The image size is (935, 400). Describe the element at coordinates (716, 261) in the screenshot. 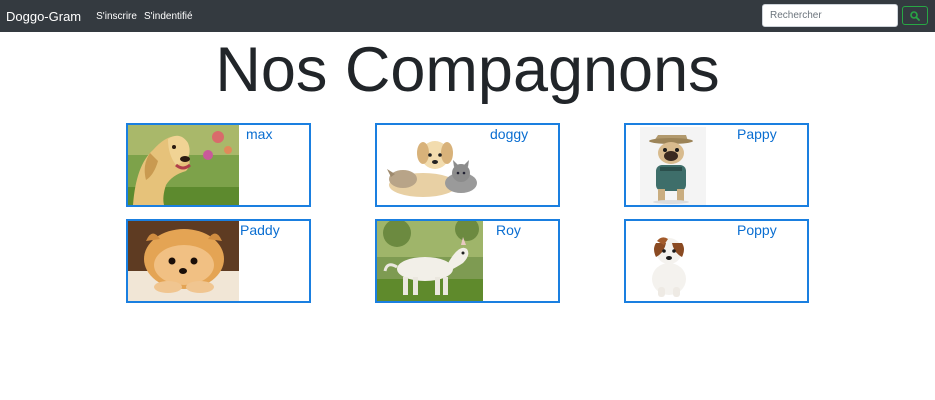

I see `dog-card-poppy: Poppy` at that location.